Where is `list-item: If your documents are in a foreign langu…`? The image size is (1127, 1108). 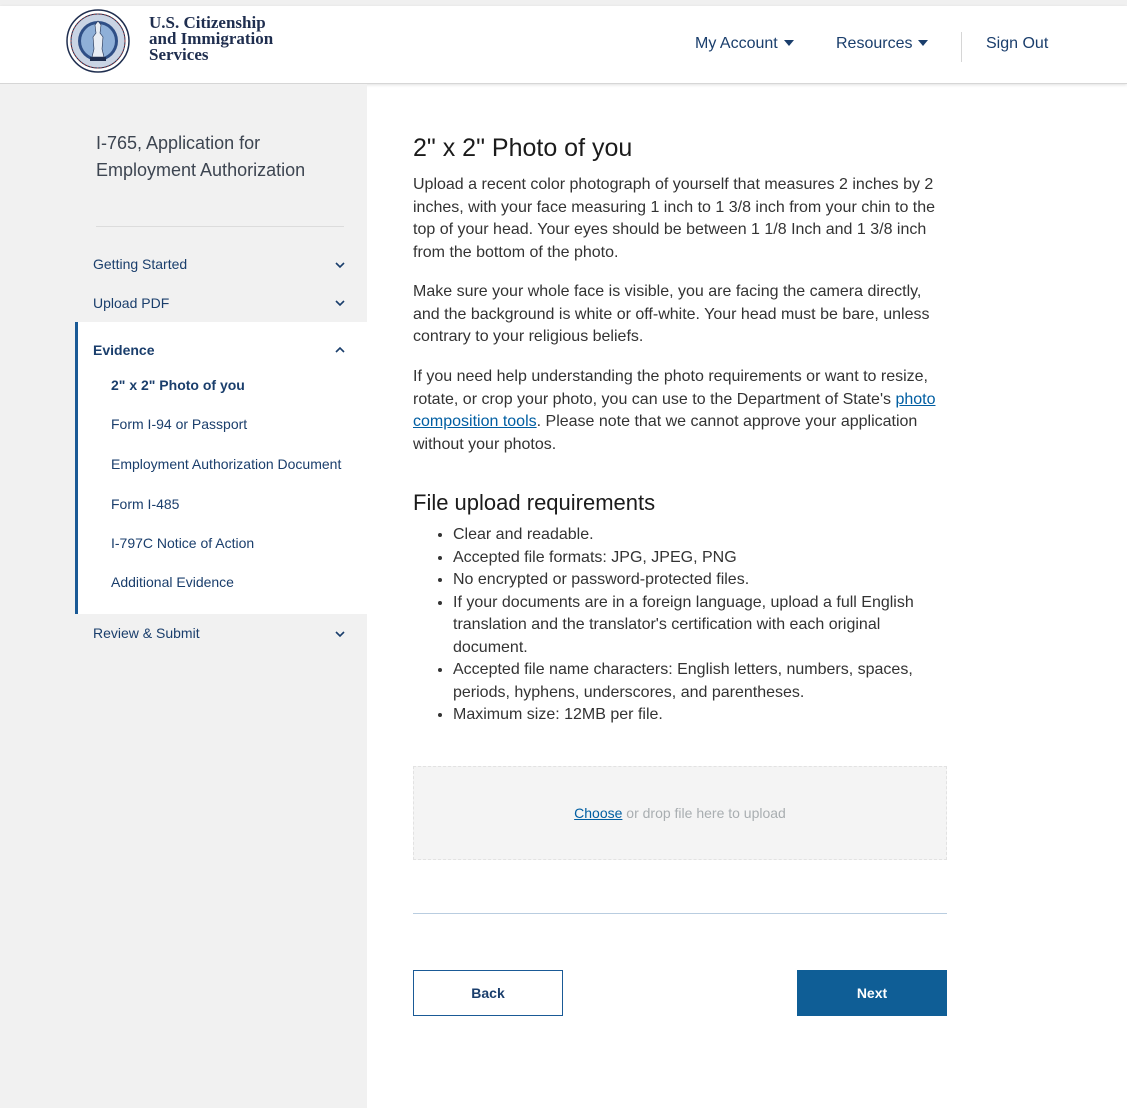 list-item: If your documents are in a foreign langu… is located at coordinates (700, 626).